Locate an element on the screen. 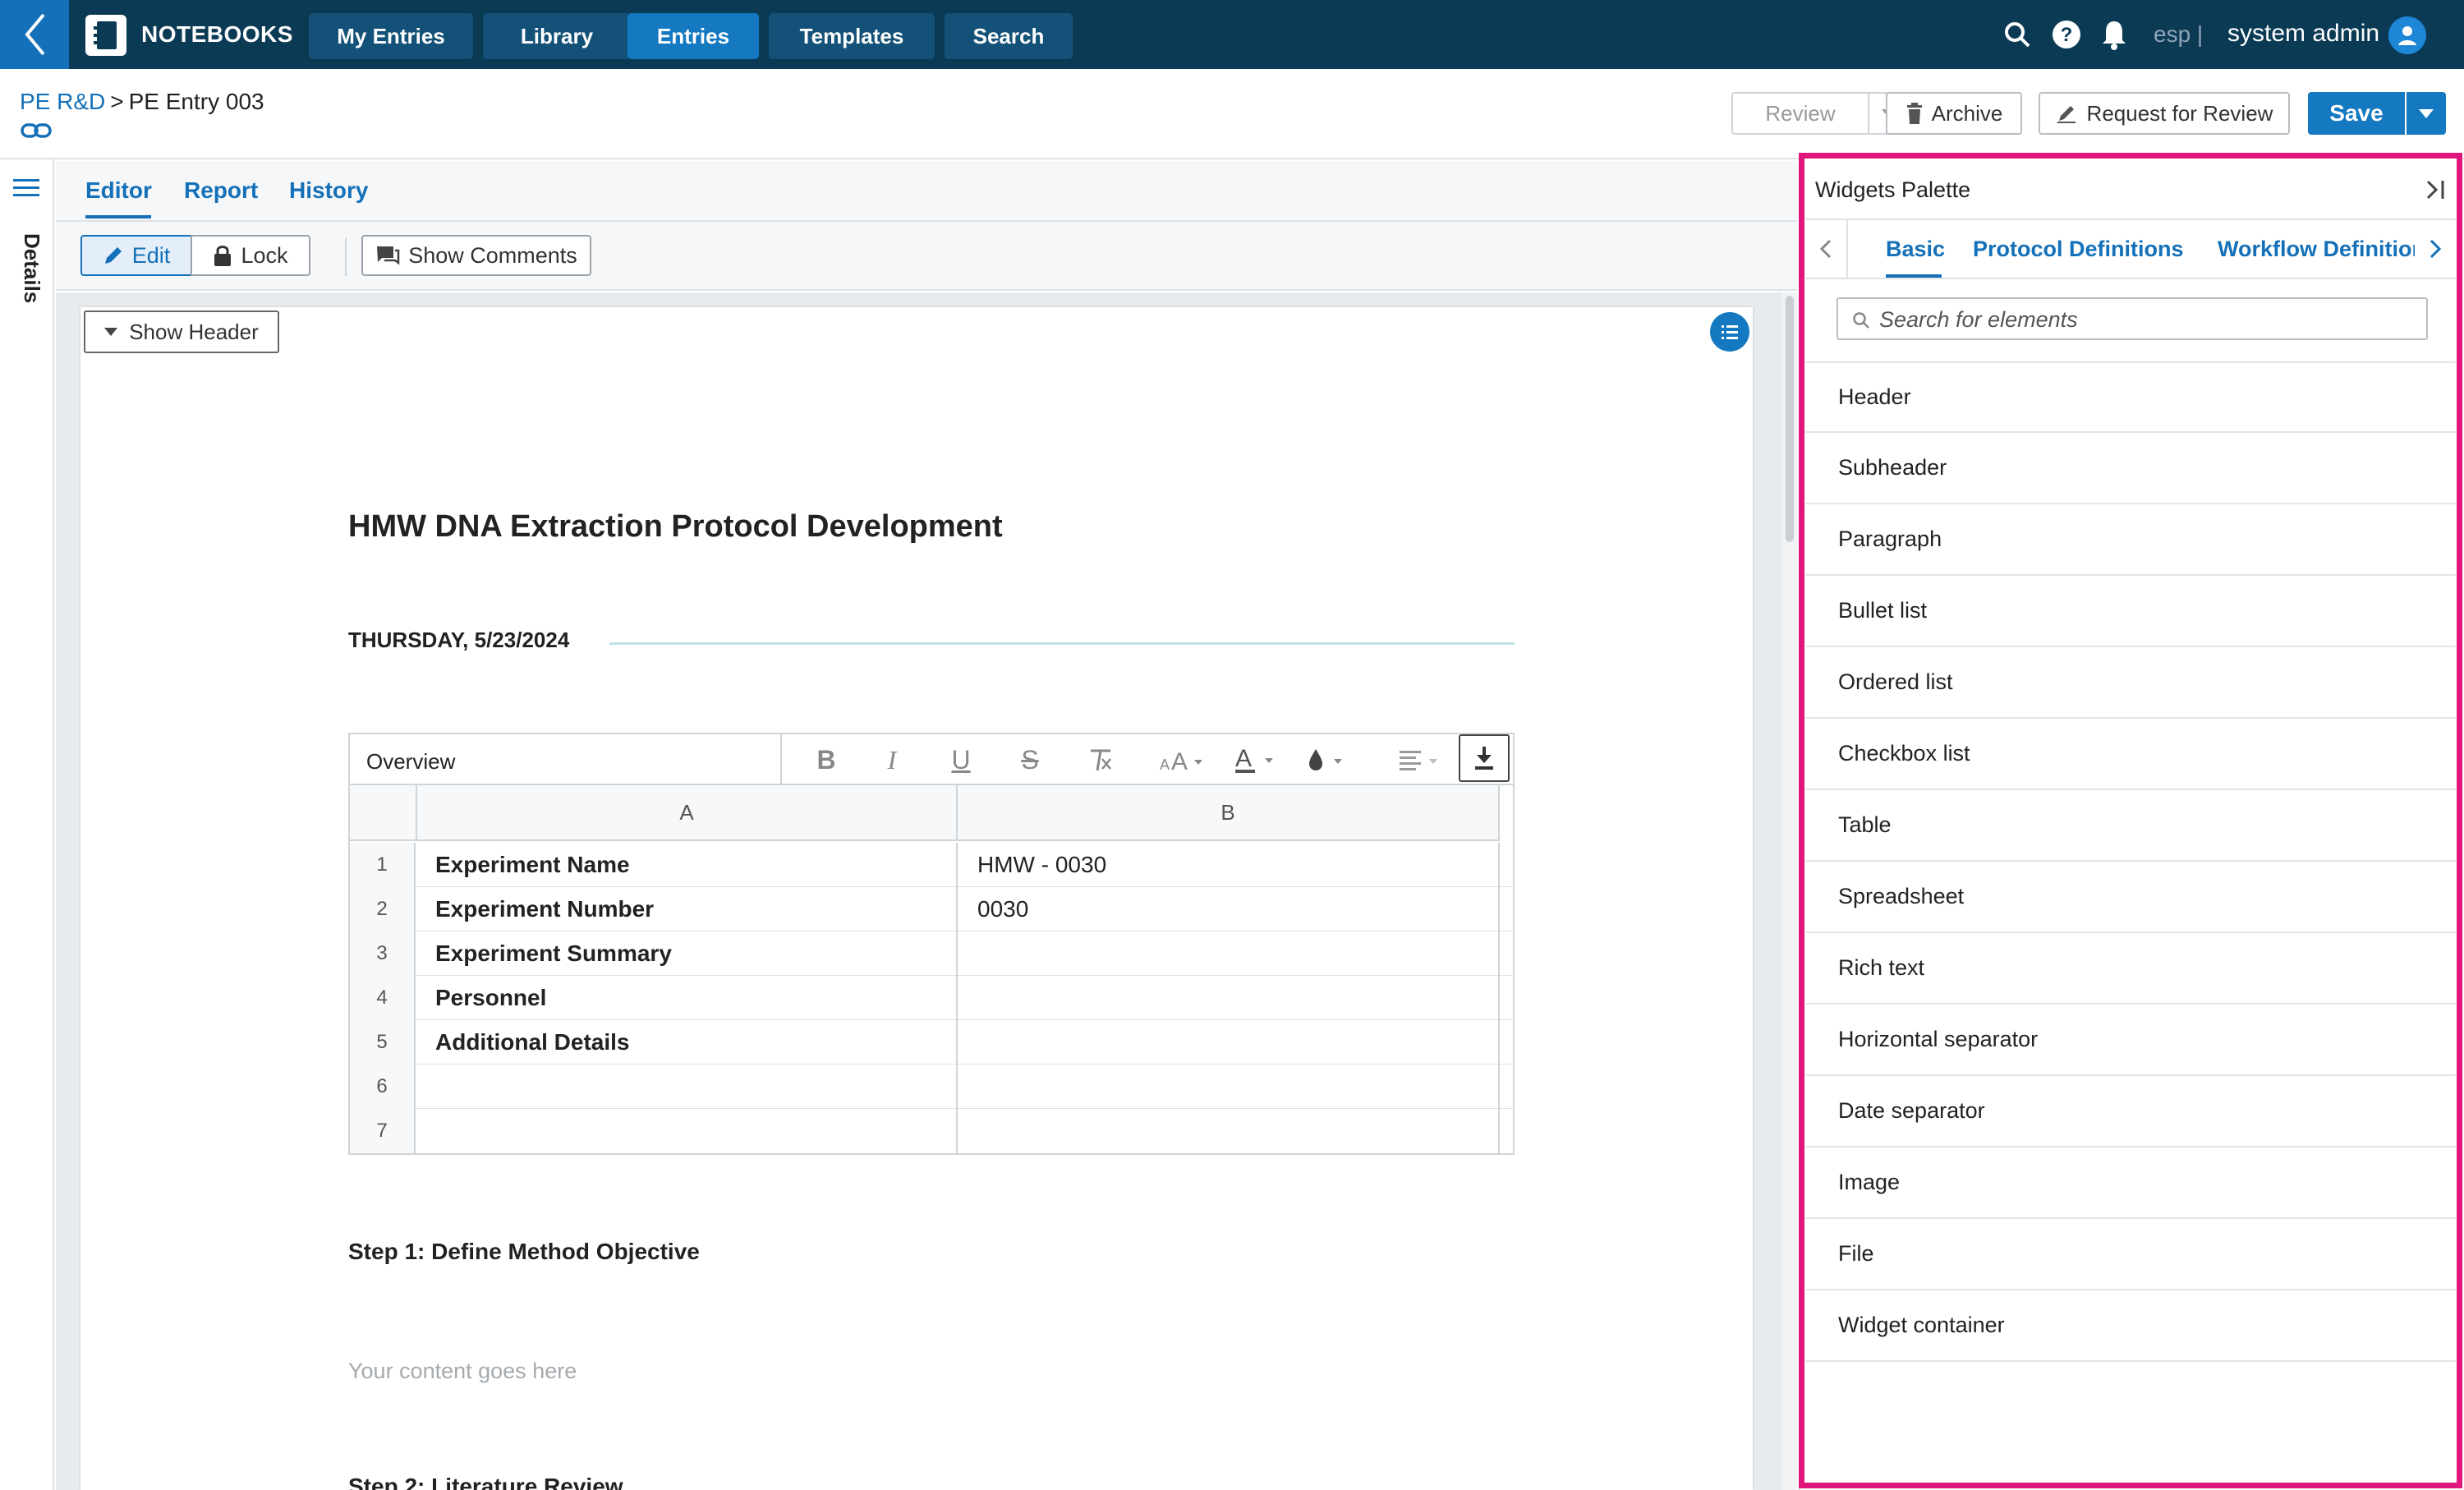 The width and height of the screenshot is (2464, 1490). request-for-review-button: Request for Review is located at coordinates (2164, 113).